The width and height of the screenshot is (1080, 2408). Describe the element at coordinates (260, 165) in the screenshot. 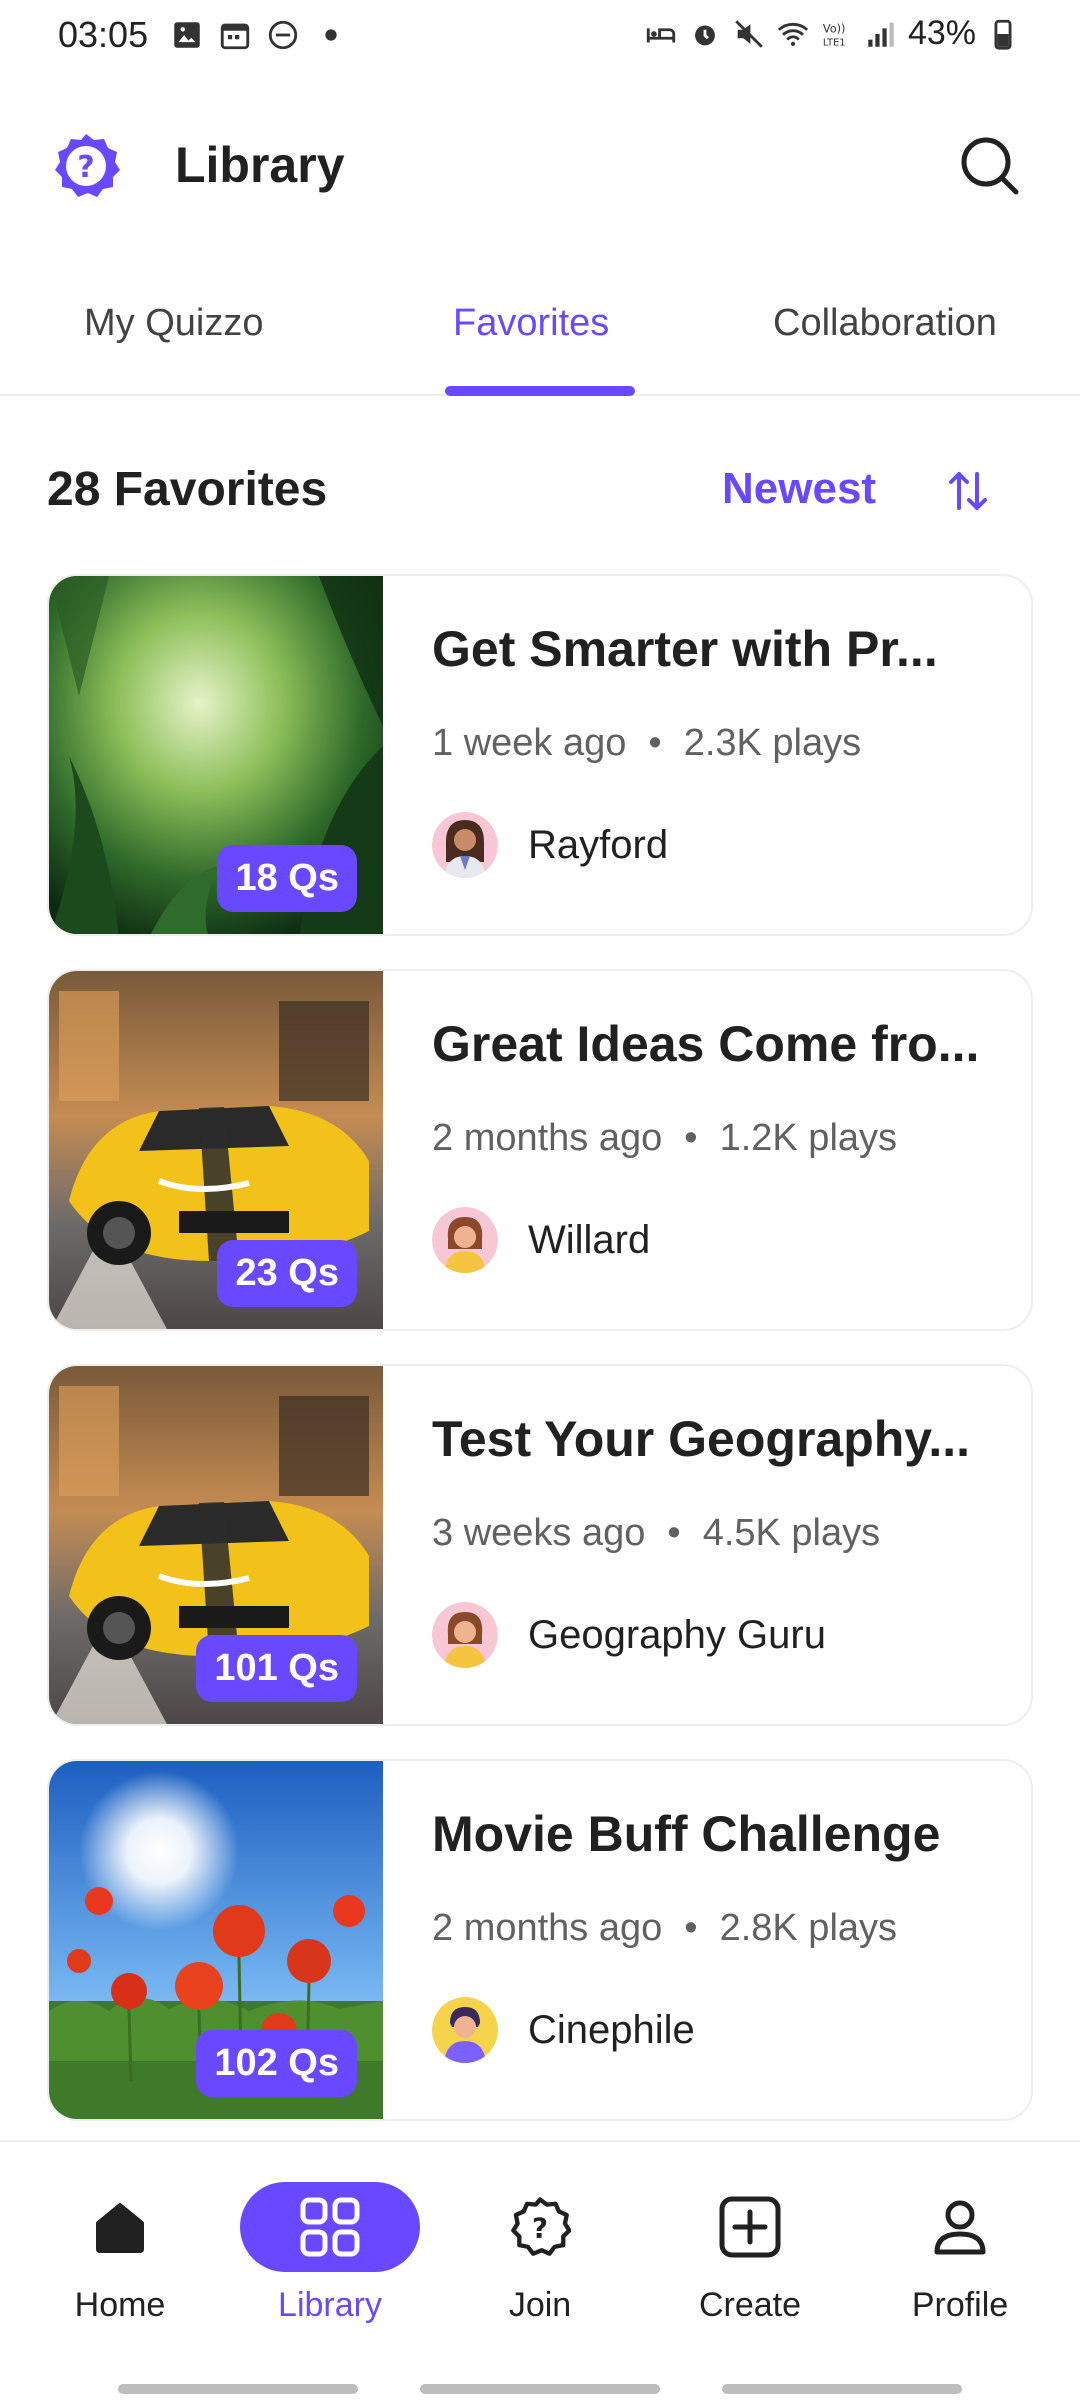

I see `page-title: Library` at that location.